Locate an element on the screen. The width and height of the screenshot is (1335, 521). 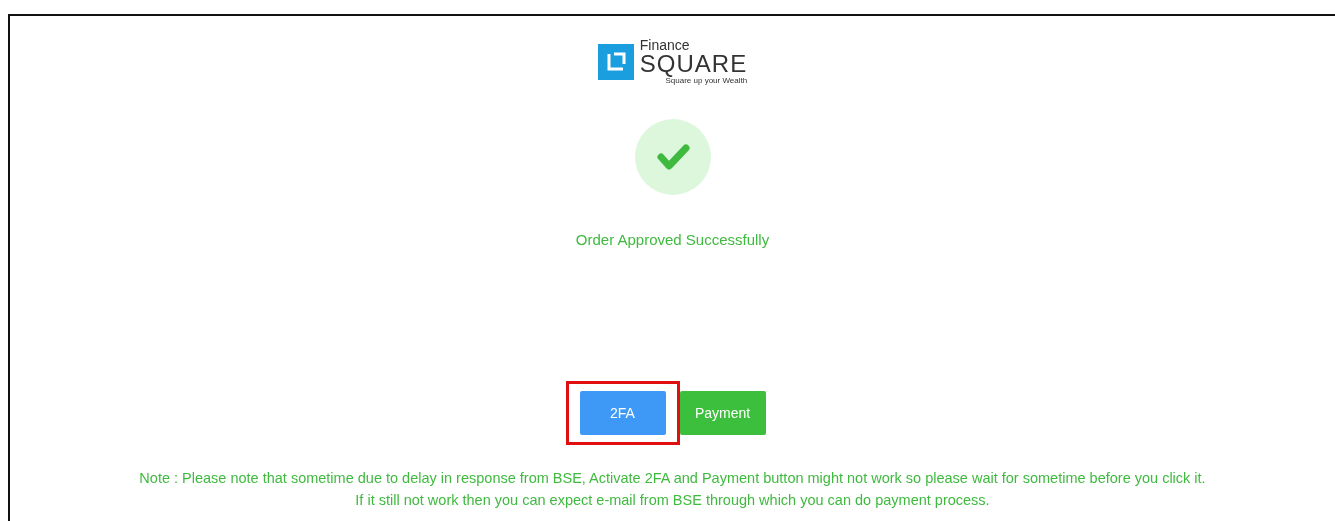
note-text: Note : Please note that sometime due to delay in response from BSE, Activate 2FA and Payment button might not work so please wait for sometime before you click it. is located at coordinates (672, 478).